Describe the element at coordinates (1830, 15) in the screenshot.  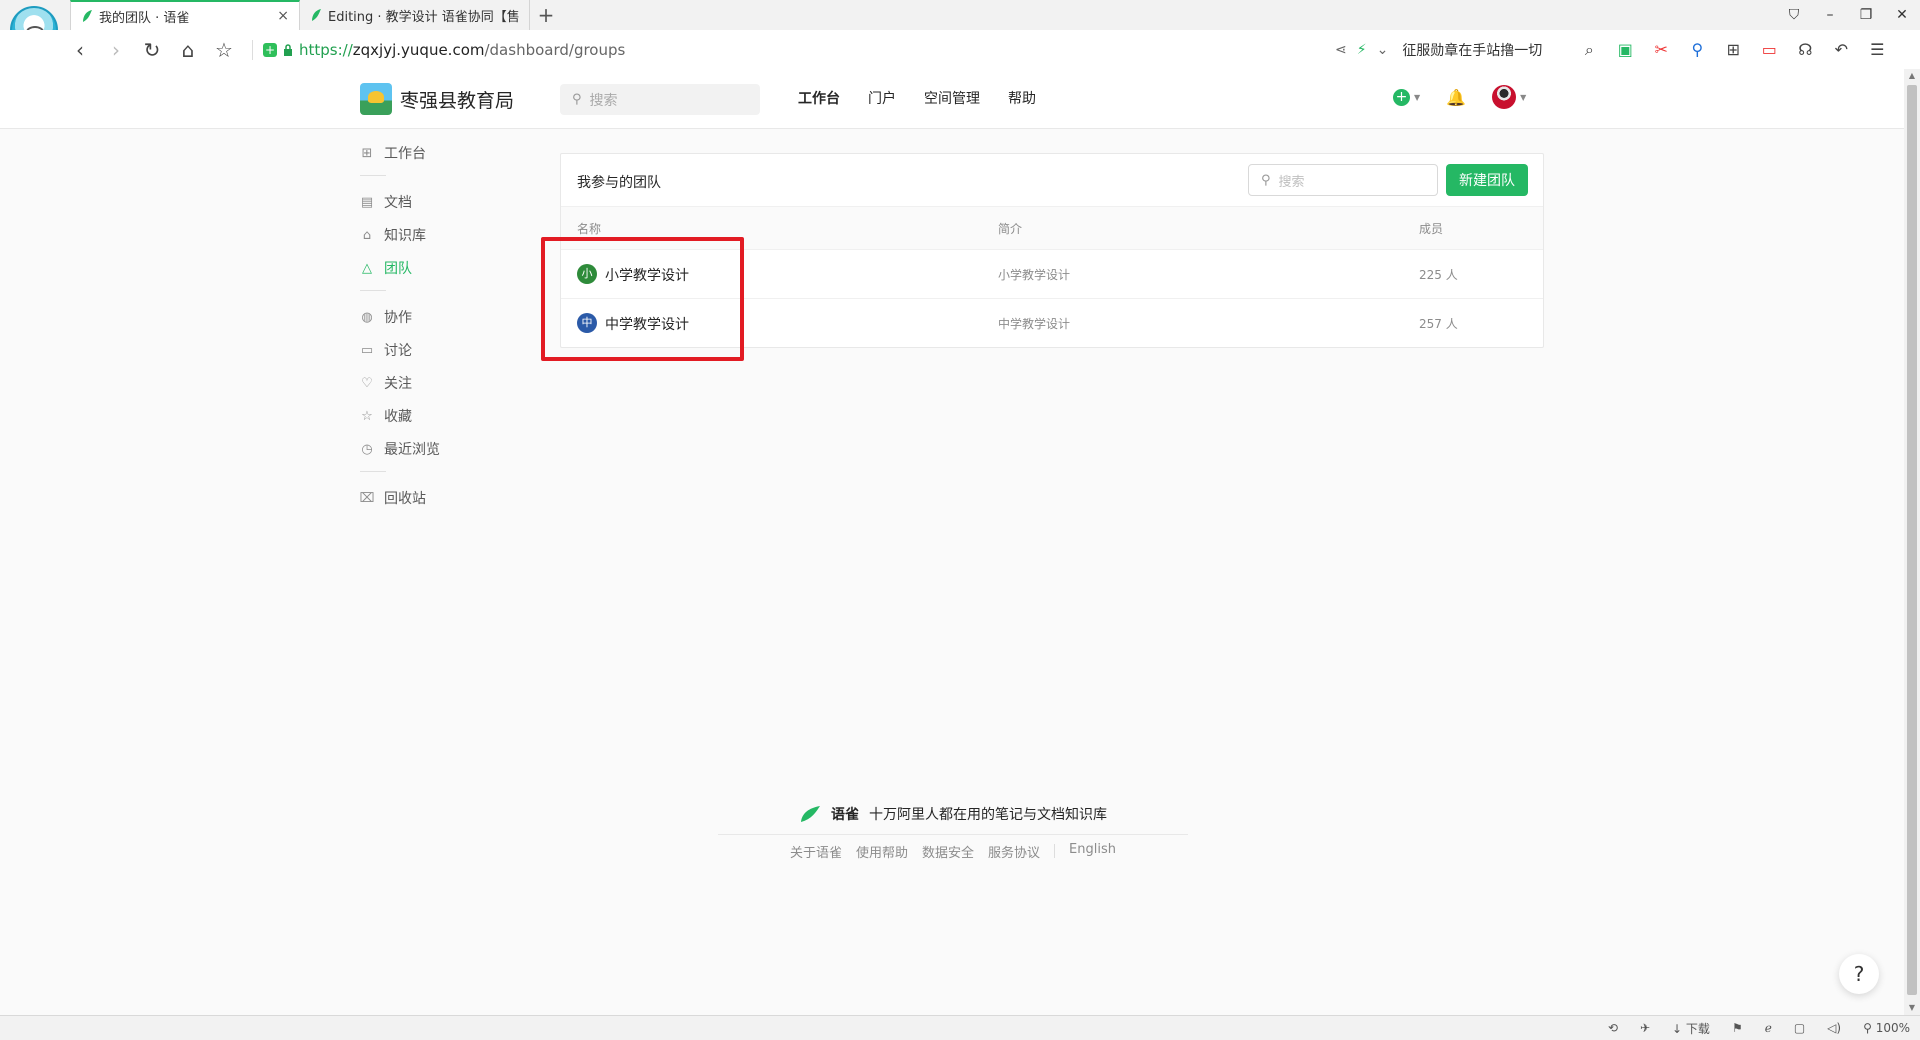
I see `minimize-button: –` at that location.